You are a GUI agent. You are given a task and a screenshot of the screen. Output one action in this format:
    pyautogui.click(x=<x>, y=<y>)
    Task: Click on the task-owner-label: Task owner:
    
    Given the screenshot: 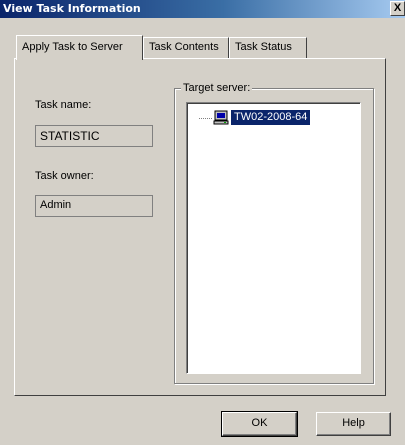 What is the action you would take?
    pyautogui.click(x=64, y=176)
    